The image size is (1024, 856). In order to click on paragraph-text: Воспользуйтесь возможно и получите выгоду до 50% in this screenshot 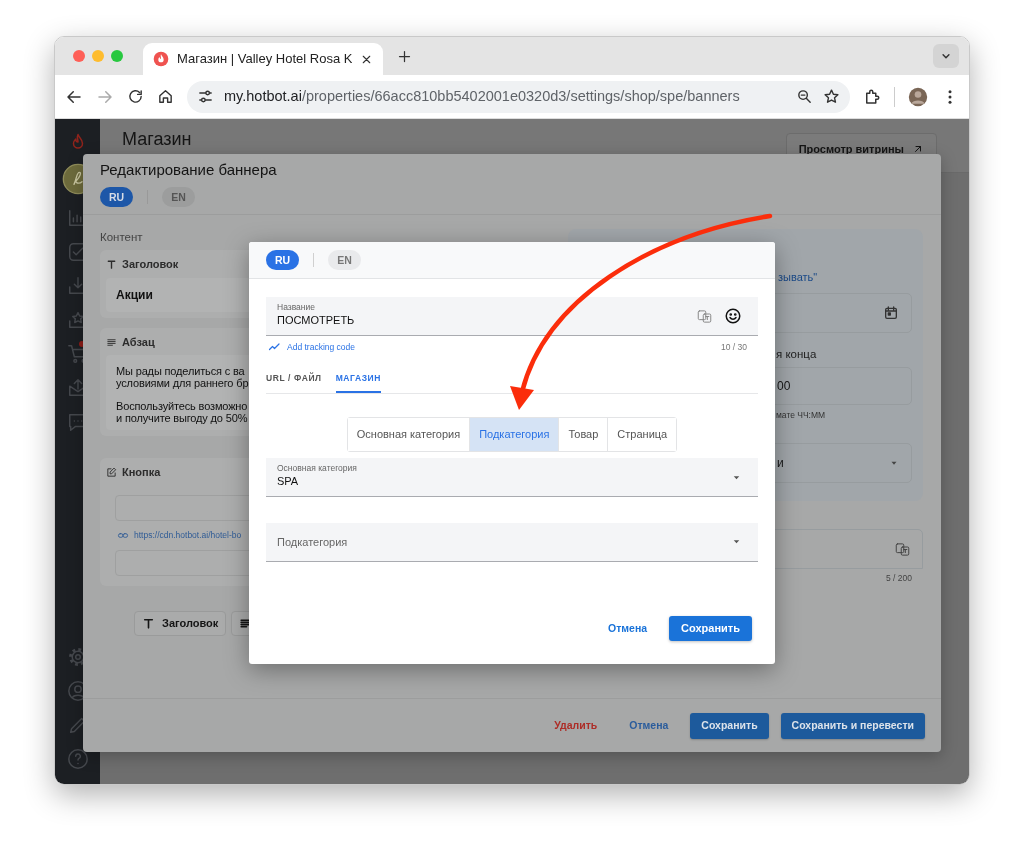, I will do `click(182, 412)`.